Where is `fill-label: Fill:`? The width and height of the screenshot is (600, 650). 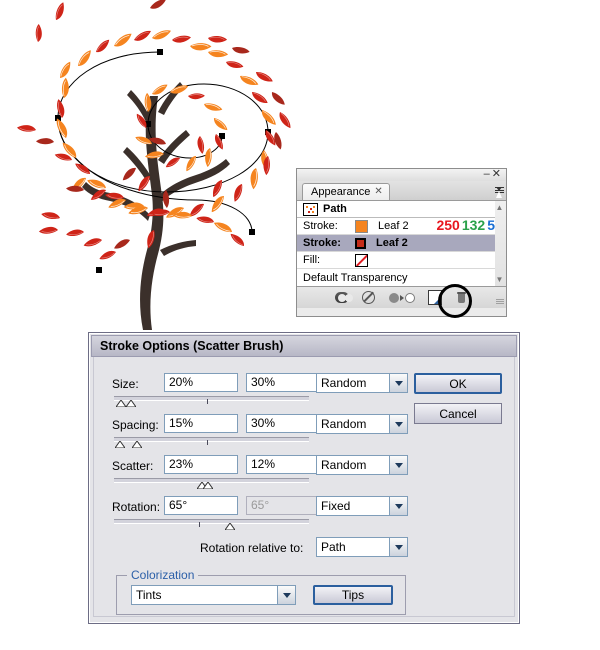 fill-label: Fill: is located at coordinates (312, 260).